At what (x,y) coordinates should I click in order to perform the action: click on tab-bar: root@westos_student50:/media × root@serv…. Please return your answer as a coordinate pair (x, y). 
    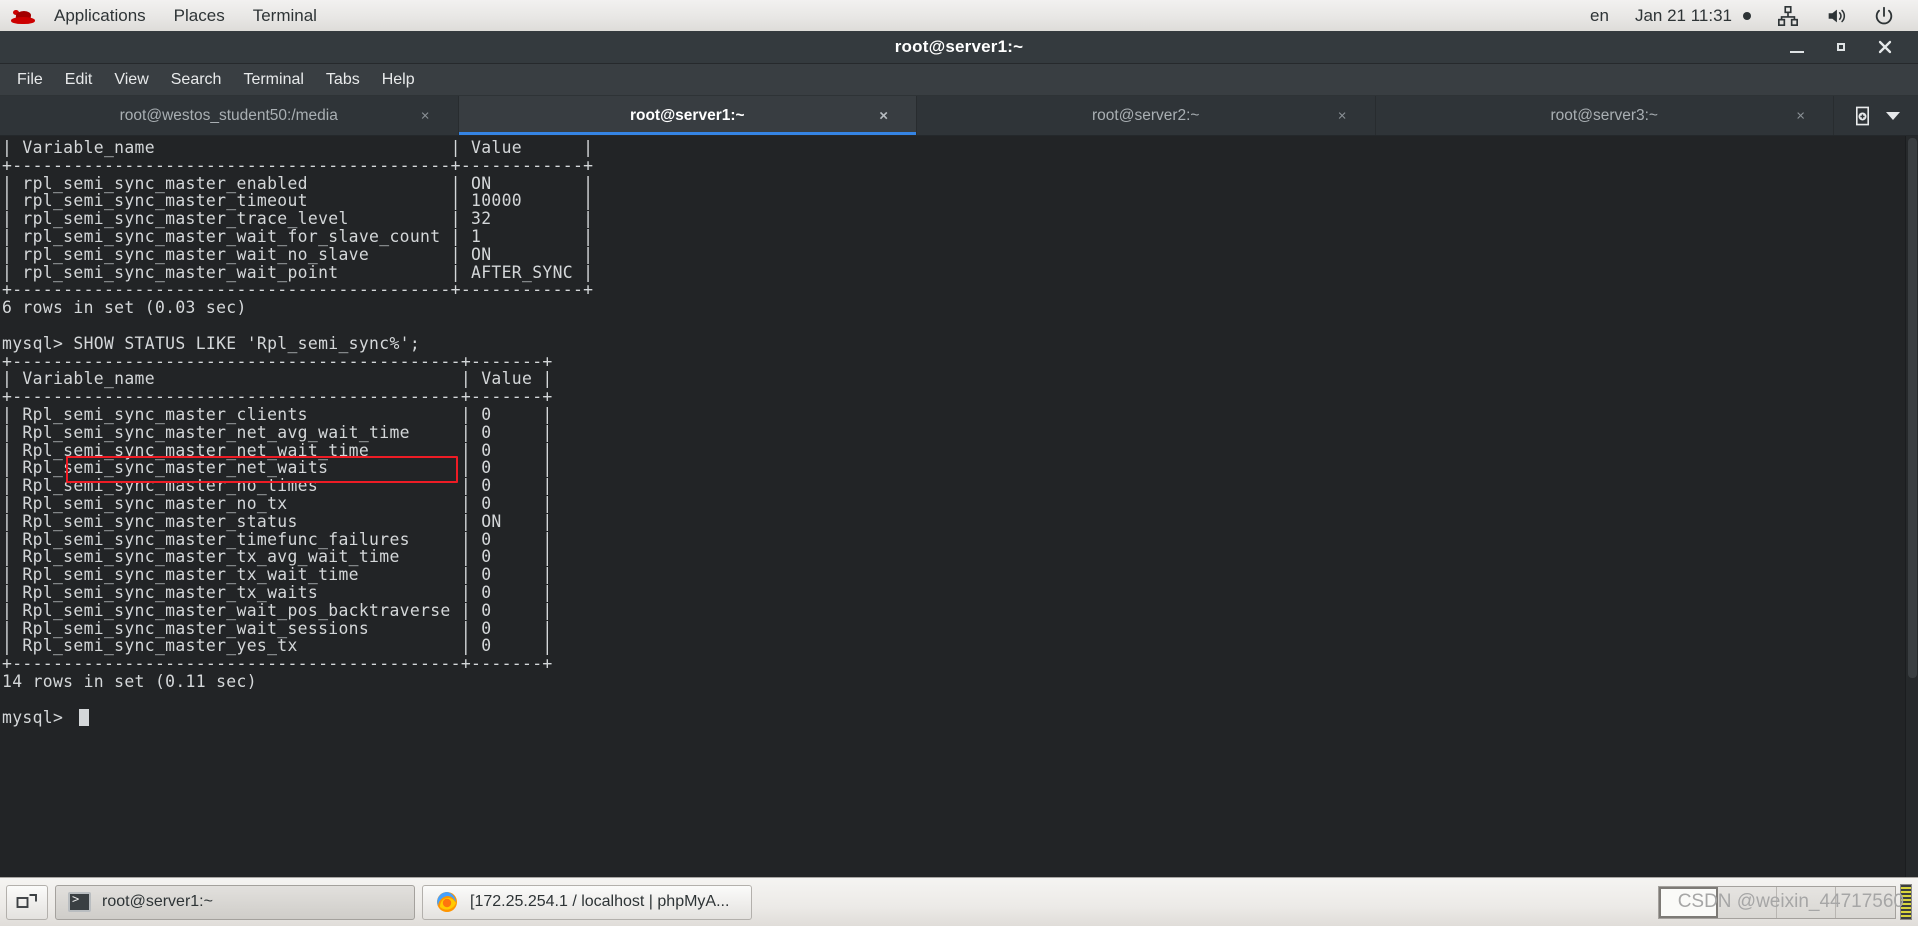
    Looking at the image, I should click on (959, 116).